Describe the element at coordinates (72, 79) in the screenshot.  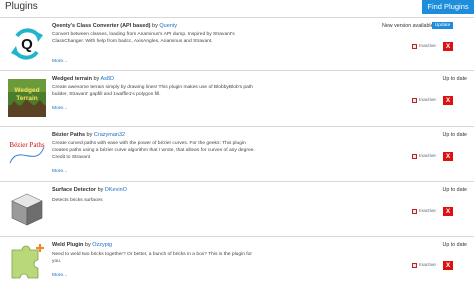
I see `plugin-name: Wedged terrain` at that location.